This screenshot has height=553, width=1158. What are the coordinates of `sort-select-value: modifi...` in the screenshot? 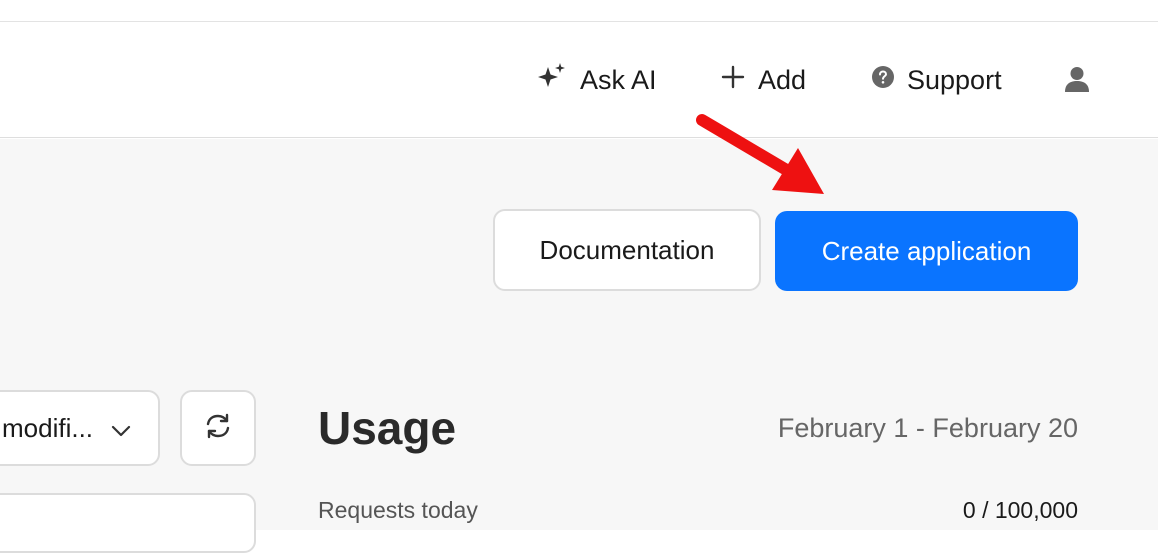 It's located at (48, 427).